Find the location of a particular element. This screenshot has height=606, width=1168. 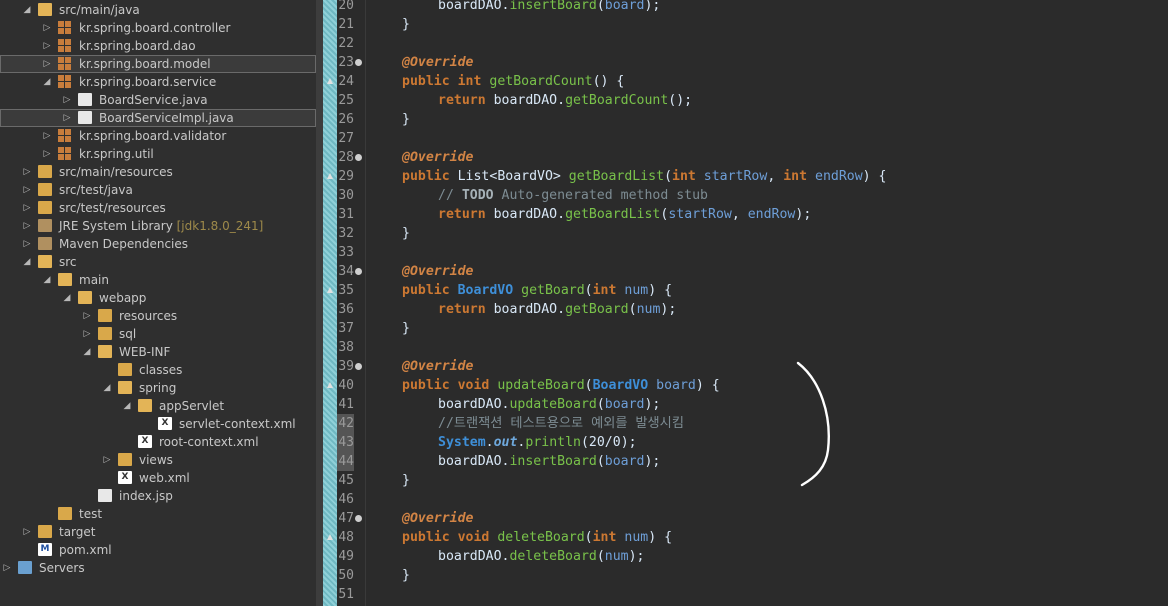

override-indicator-icon is located at coordinates (330, 290).